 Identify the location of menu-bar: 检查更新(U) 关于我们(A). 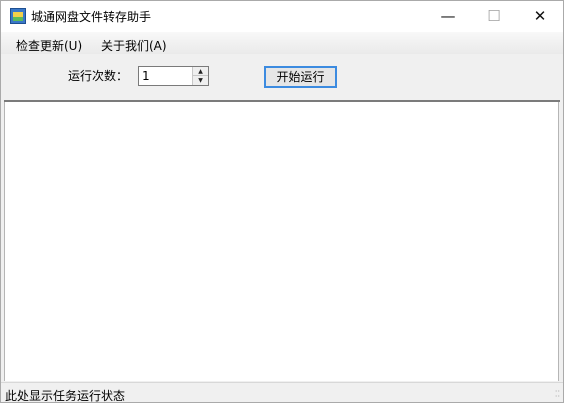
(282, 43).